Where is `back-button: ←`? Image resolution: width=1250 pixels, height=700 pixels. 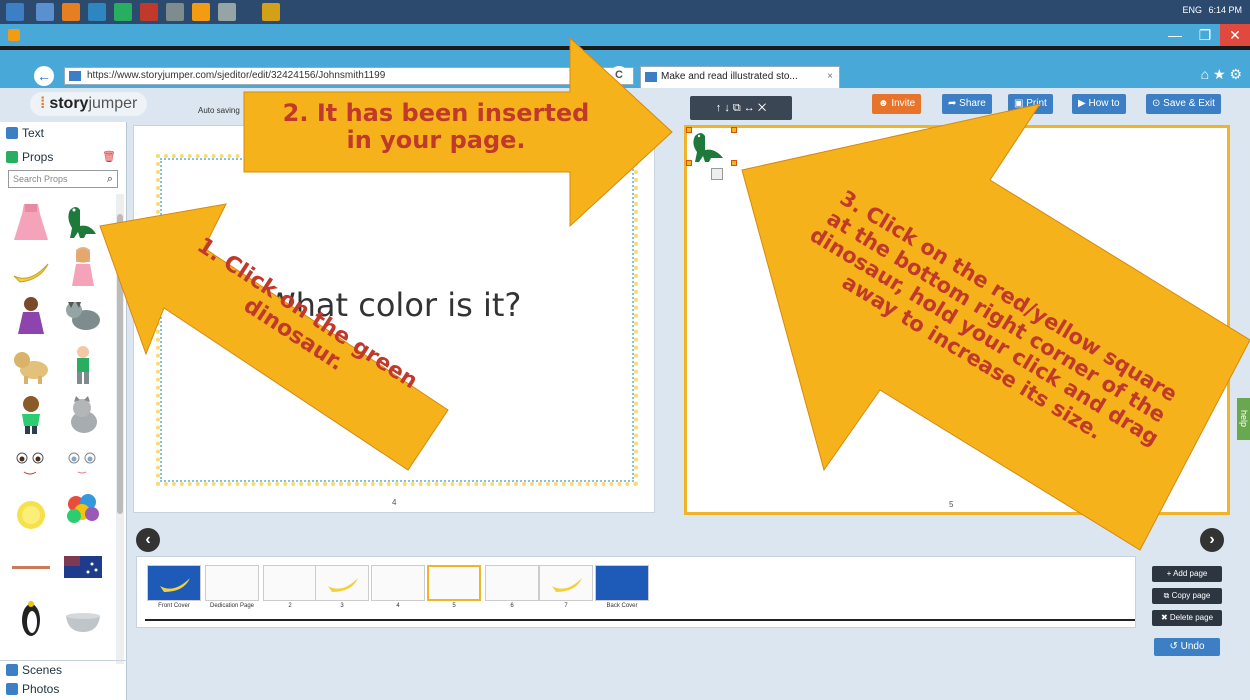
back-button: ← is located at coordinates (44, 76).